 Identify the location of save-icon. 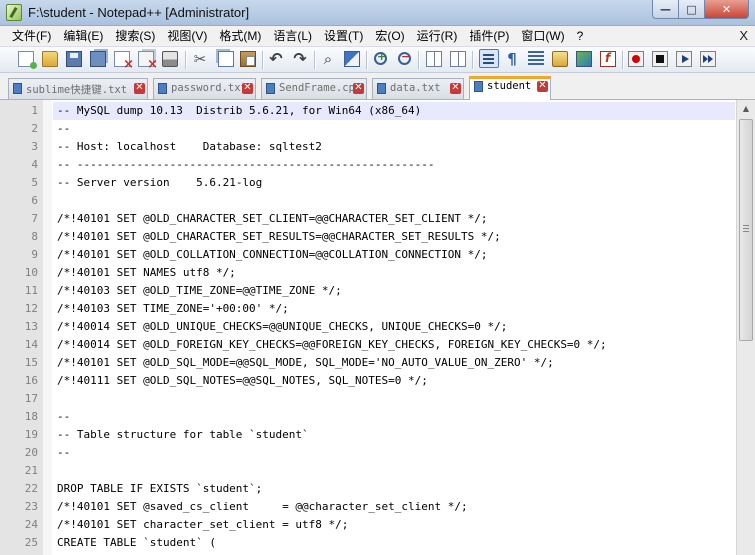
(74, 59).